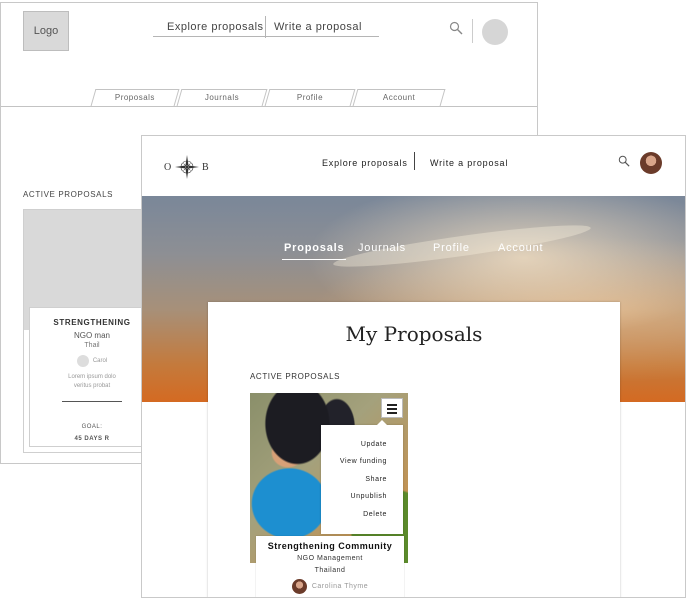 This screenshot has height=602, width=688. I want to click on card-author-row: Carolina Thyme, so click(330, 586).